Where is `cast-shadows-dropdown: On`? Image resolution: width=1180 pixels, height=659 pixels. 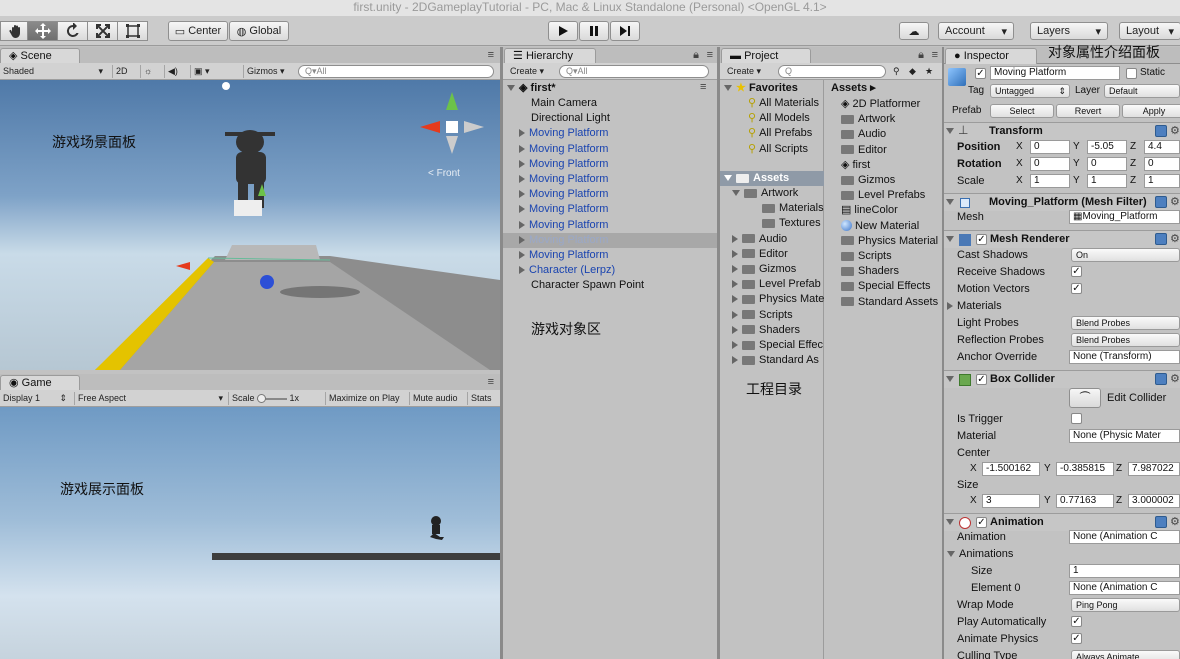 cast-shadows-dropdown: On is located at coordinates (1125, 255).